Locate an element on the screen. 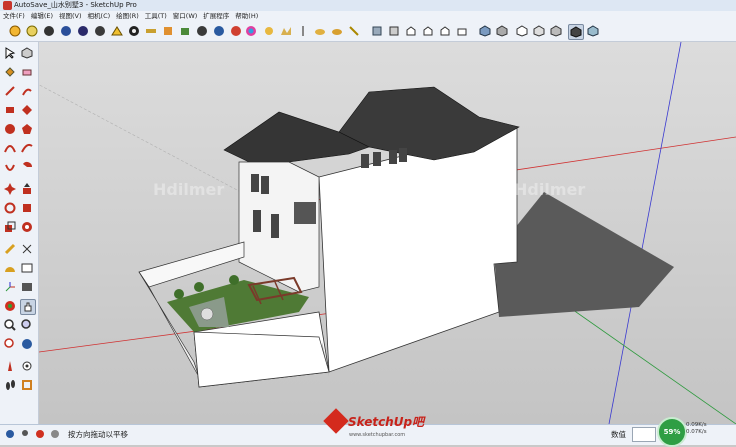 The height and width of the screenshot is (447, 736). fog-icon is located at coordinates (202, 31).